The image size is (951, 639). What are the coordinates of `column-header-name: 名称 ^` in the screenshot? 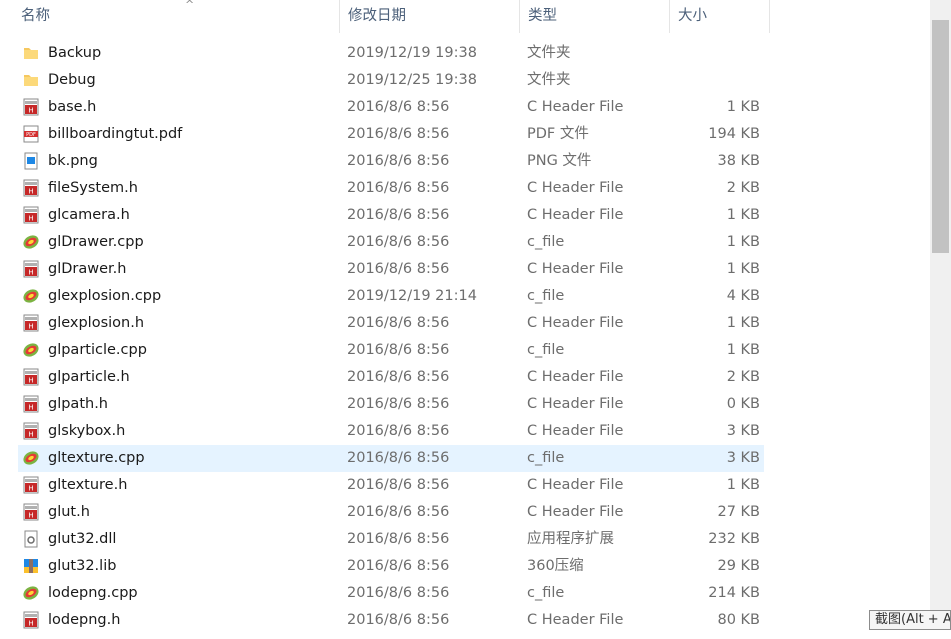 It's located at (176, 16).